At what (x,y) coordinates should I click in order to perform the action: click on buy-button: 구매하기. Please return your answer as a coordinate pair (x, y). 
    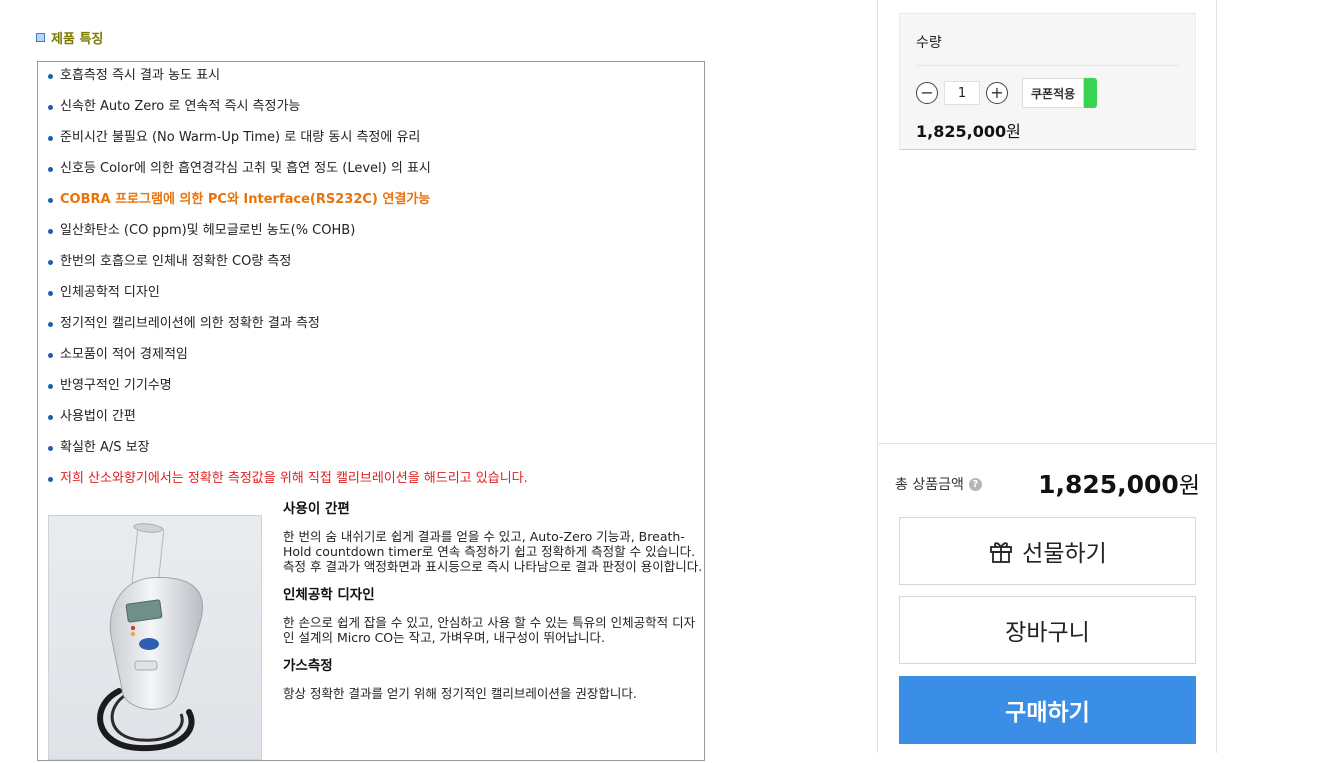
    Looking at the image, I should click on (1047, 710).